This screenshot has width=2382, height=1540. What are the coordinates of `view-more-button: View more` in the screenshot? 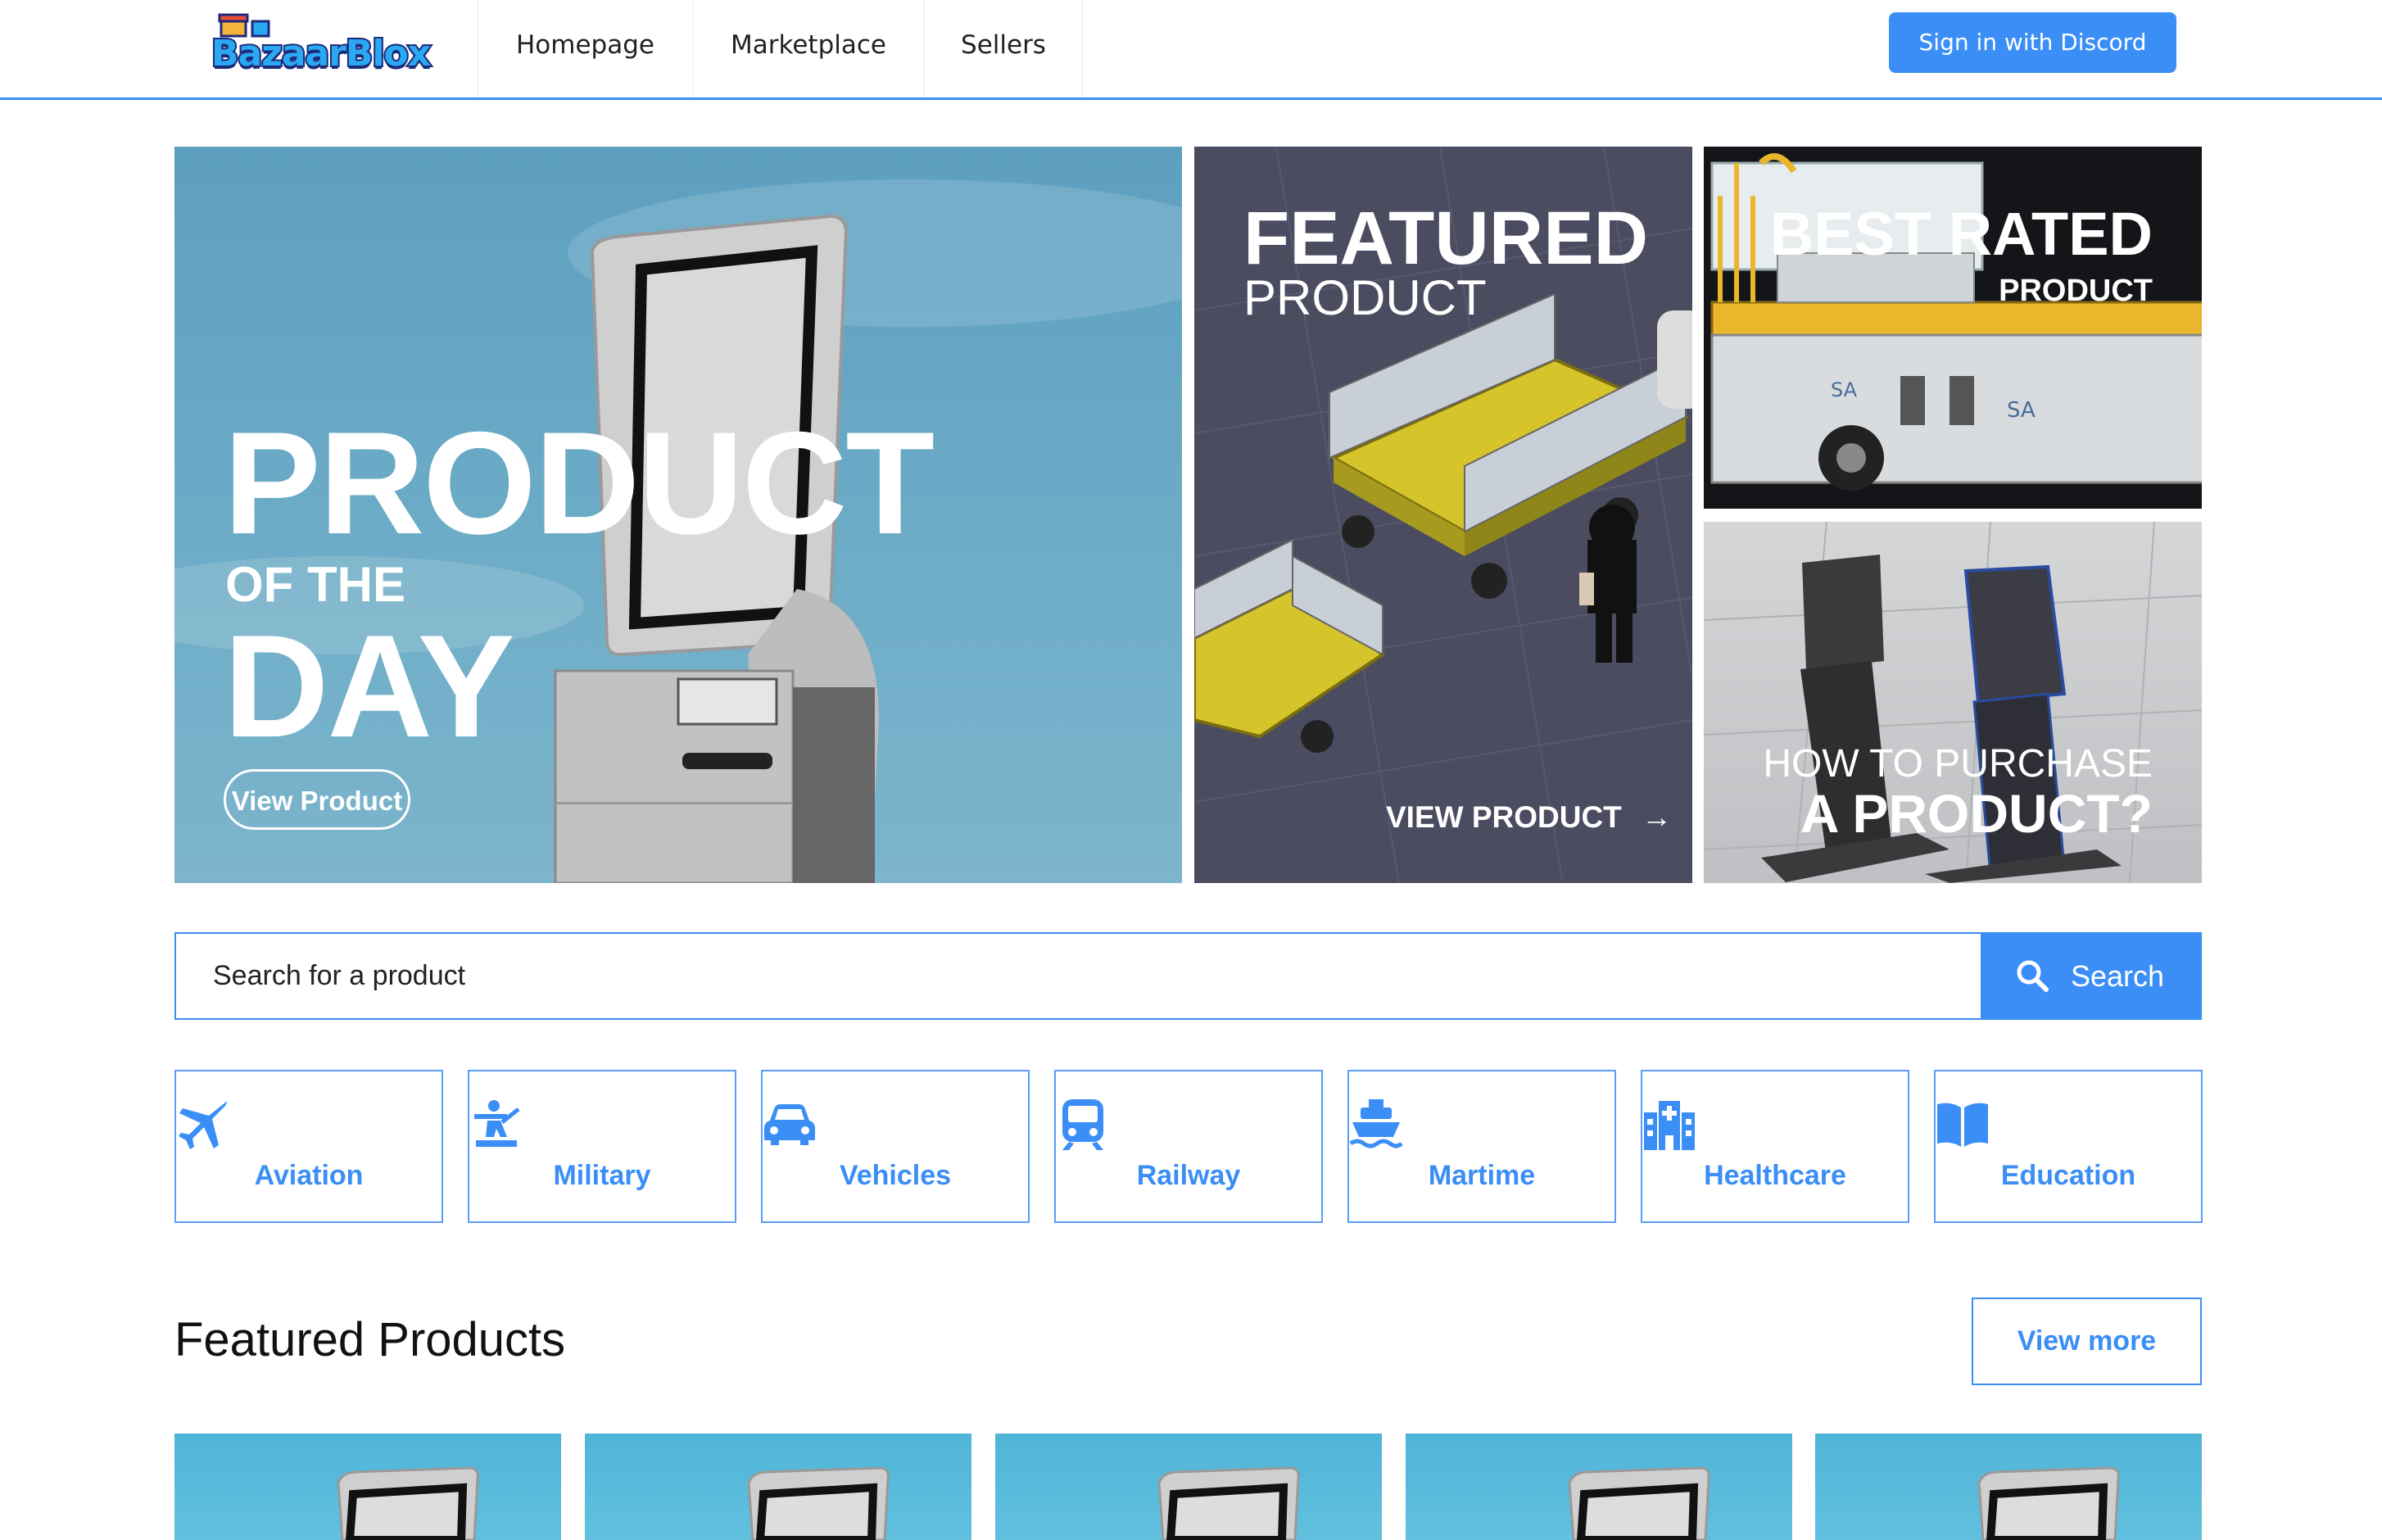 It's located at (2087, 1341).